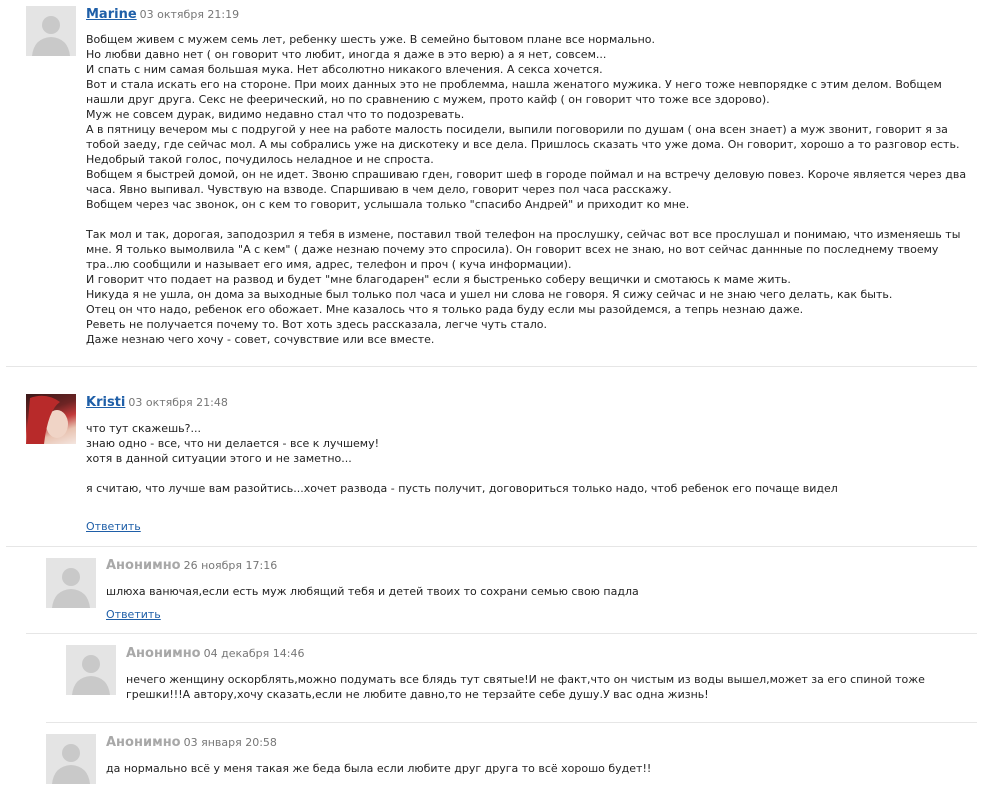 The height and width of the screenshot is (787, 985). I want to click on comment-date: 26 ноября 17:16, so click(230, 565).